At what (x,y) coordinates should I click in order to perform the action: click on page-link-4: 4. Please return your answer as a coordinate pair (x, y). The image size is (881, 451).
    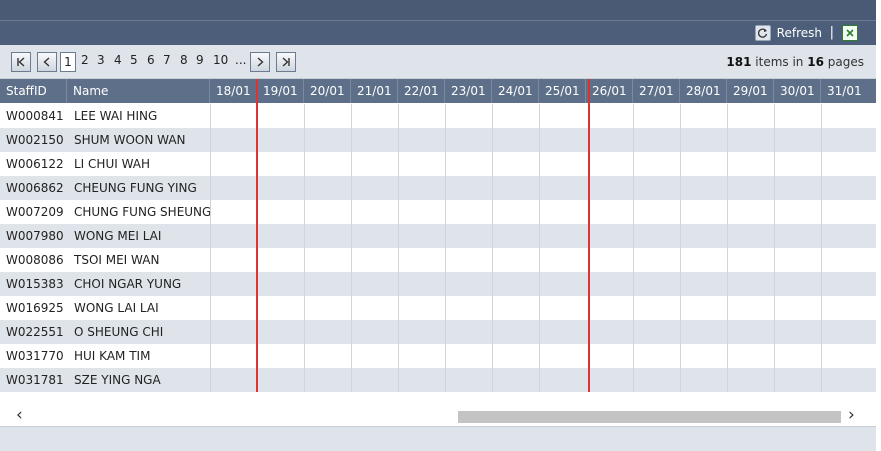
    Looking at the image, I should click on (118, 60).